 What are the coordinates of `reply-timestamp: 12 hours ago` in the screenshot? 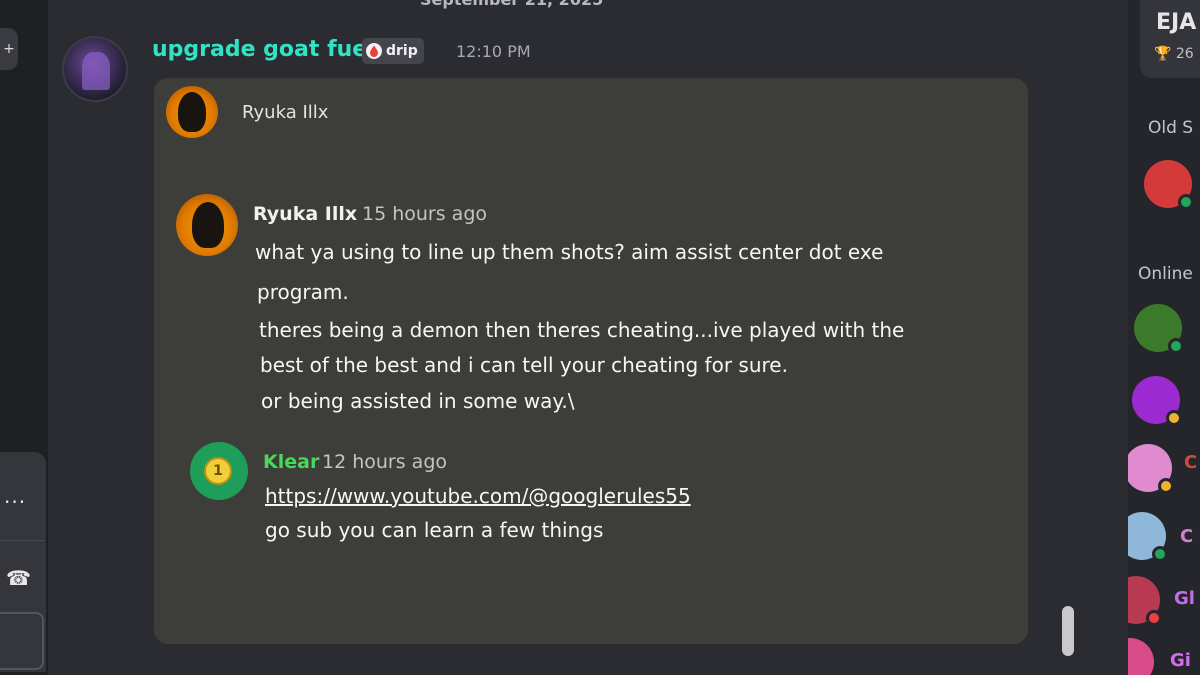 It's located at (385, 462).